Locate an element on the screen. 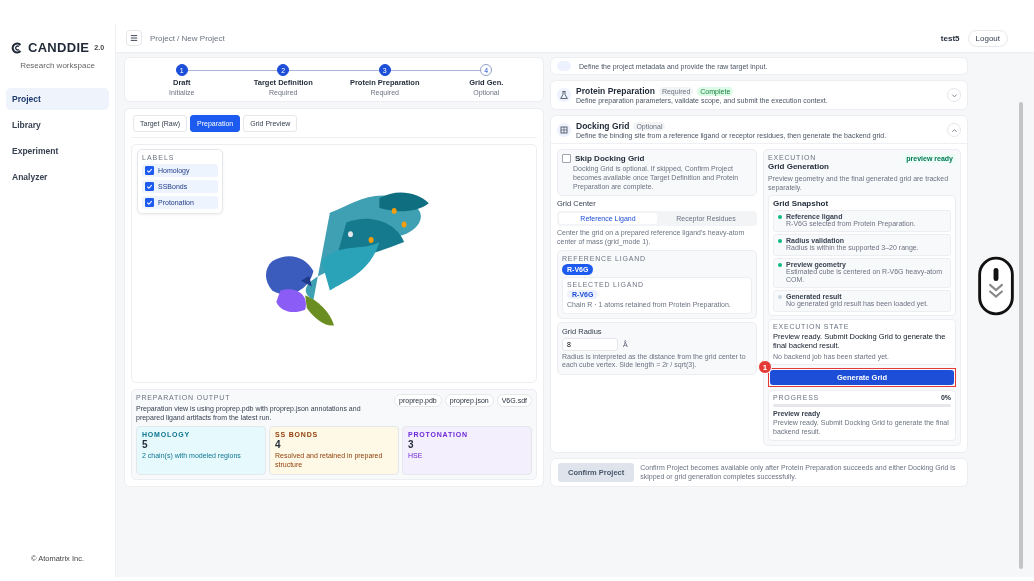 This screenshot has width=1034, height=581. logo-icon is located at coordinates (16, 47).